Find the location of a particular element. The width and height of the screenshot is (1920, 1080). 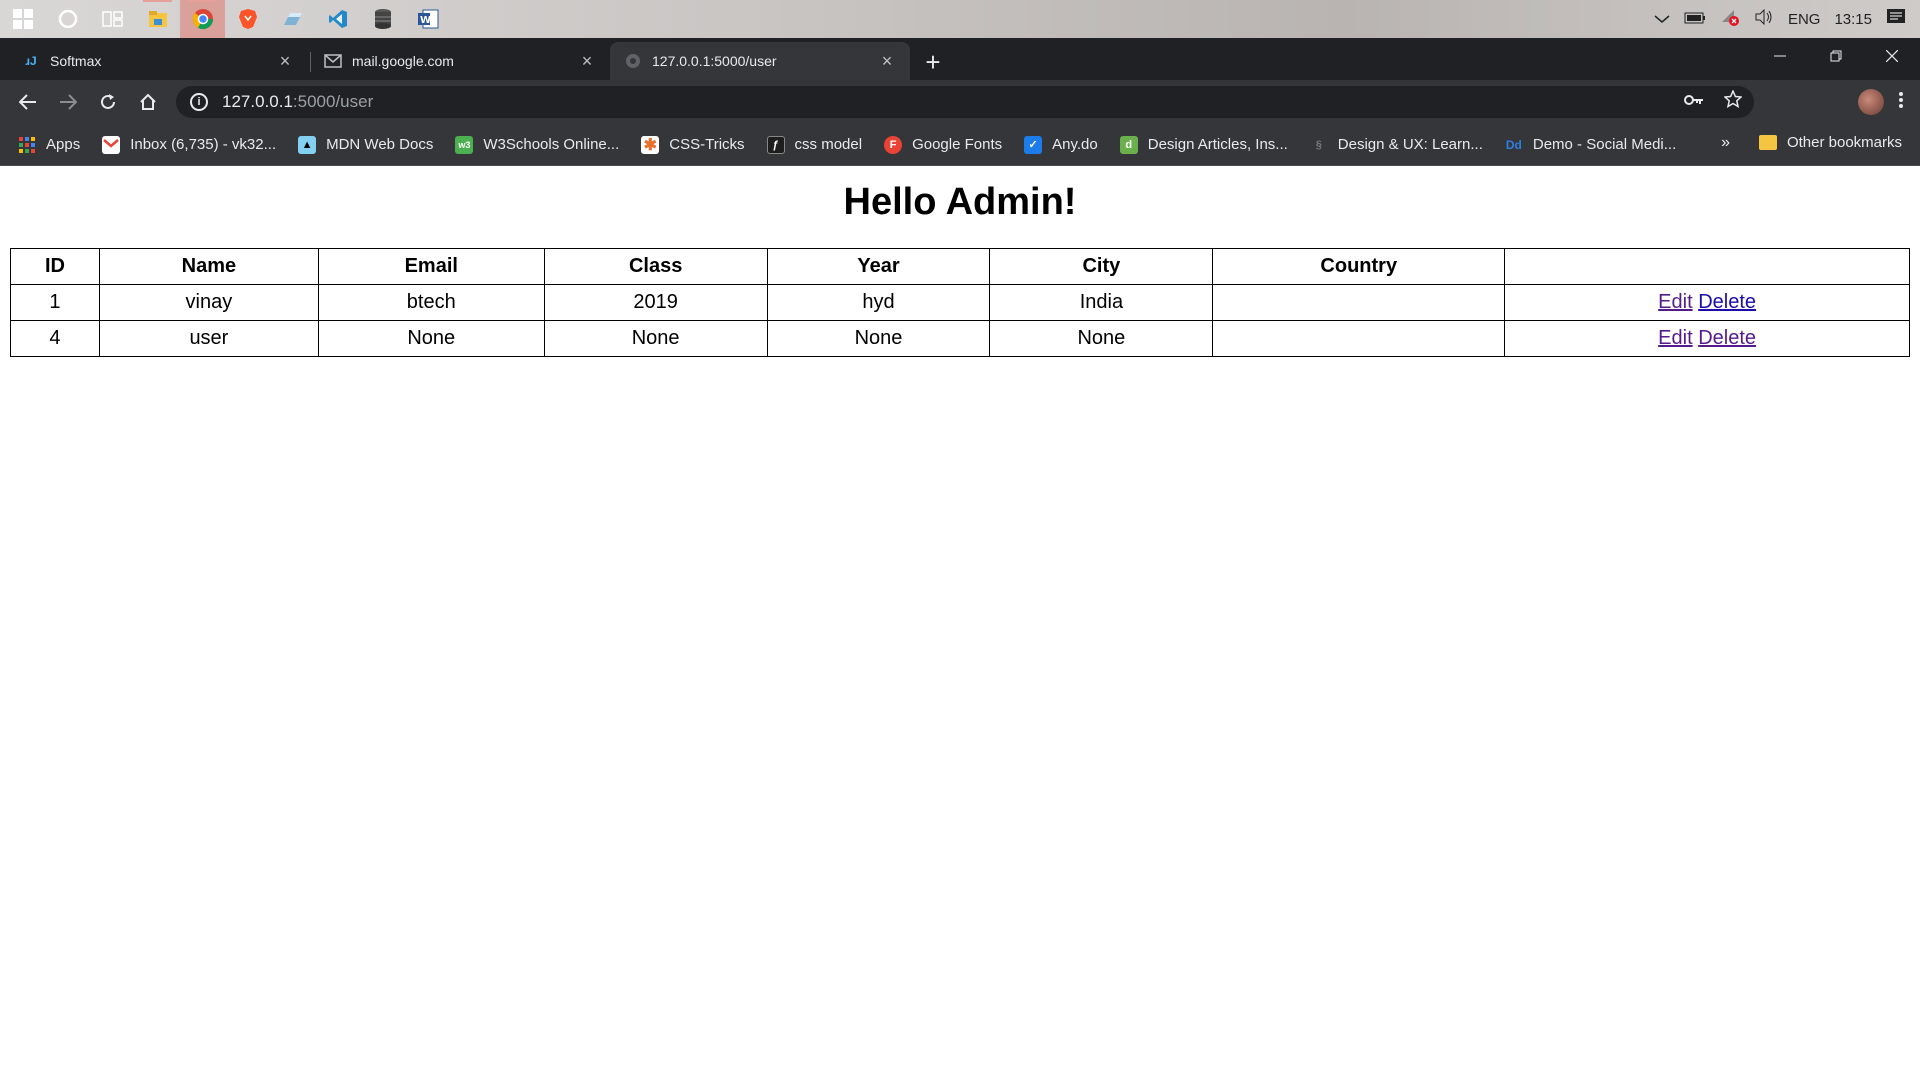

database-icon is located at coordinates (382, 19).